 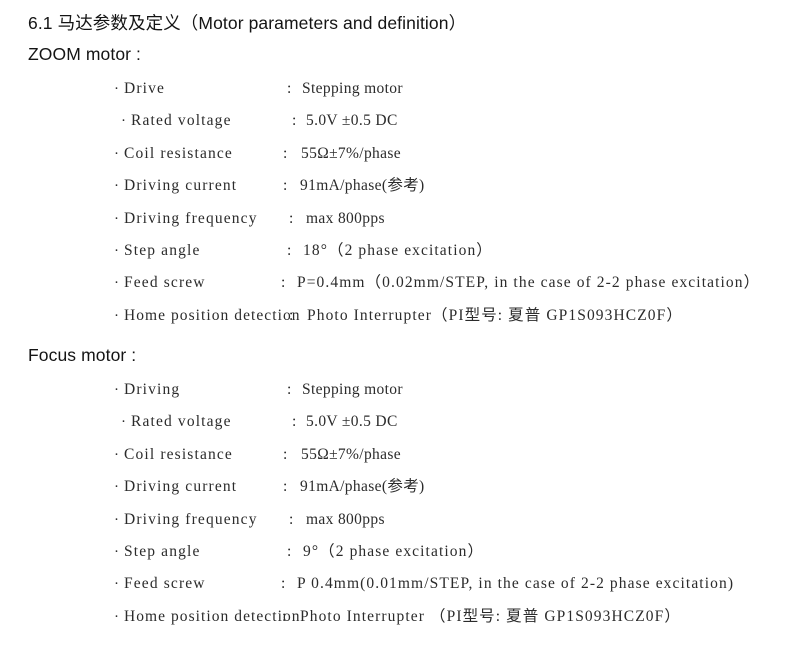 What do you see at coordinates (85, 54) in the screenshot?
I see `section-heading-zoom-motor: ZOOM motor :` at bounding box center [85, 54].